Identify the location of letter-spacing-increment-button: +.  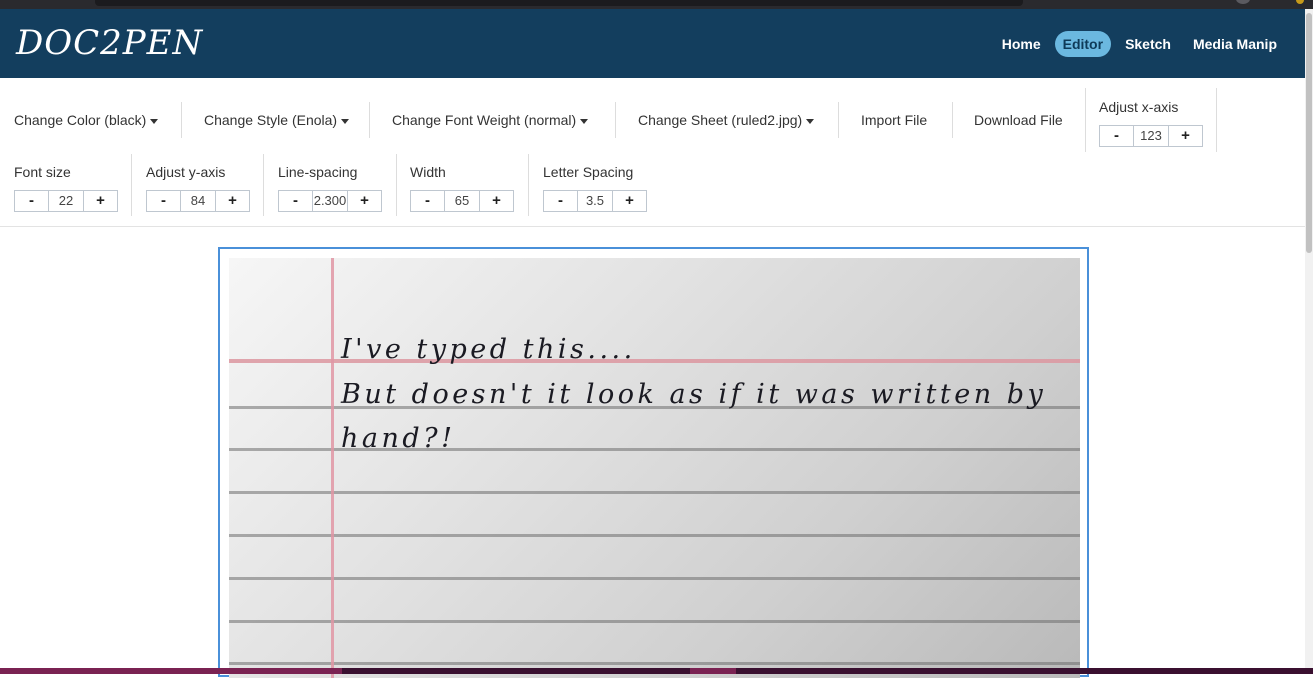
(629, 201).